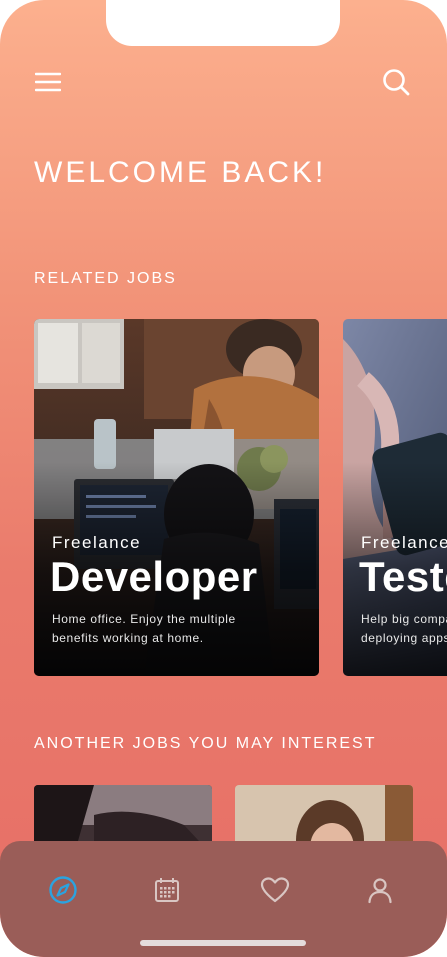 This screenshot has height=957, width=447. Describe the element at coordinates (380, 890) in the screenshot. I see `profile-icon` at that location.